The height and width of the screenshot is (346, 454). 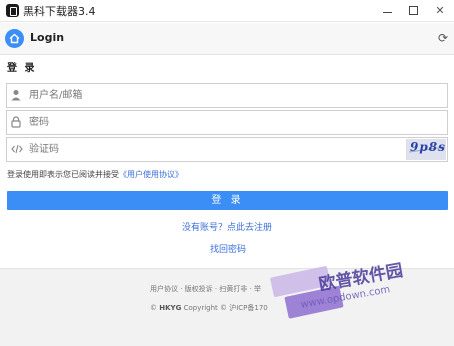 I want to click on footer-links: 用户协议 · 版权投诉 · 扫黄打非 · 举, so click(x=205, y=289).